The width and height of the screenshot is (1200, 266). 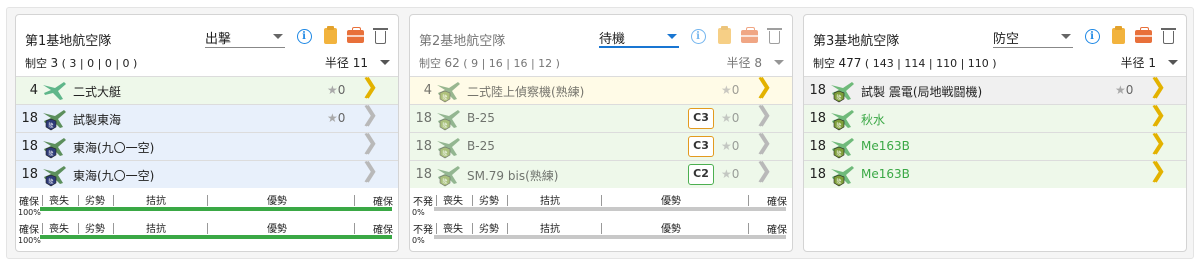 What do you see at coordinates (639, 37) in the screenshot?
I see `mode-select: 待機` at bounding box center [639, 37].